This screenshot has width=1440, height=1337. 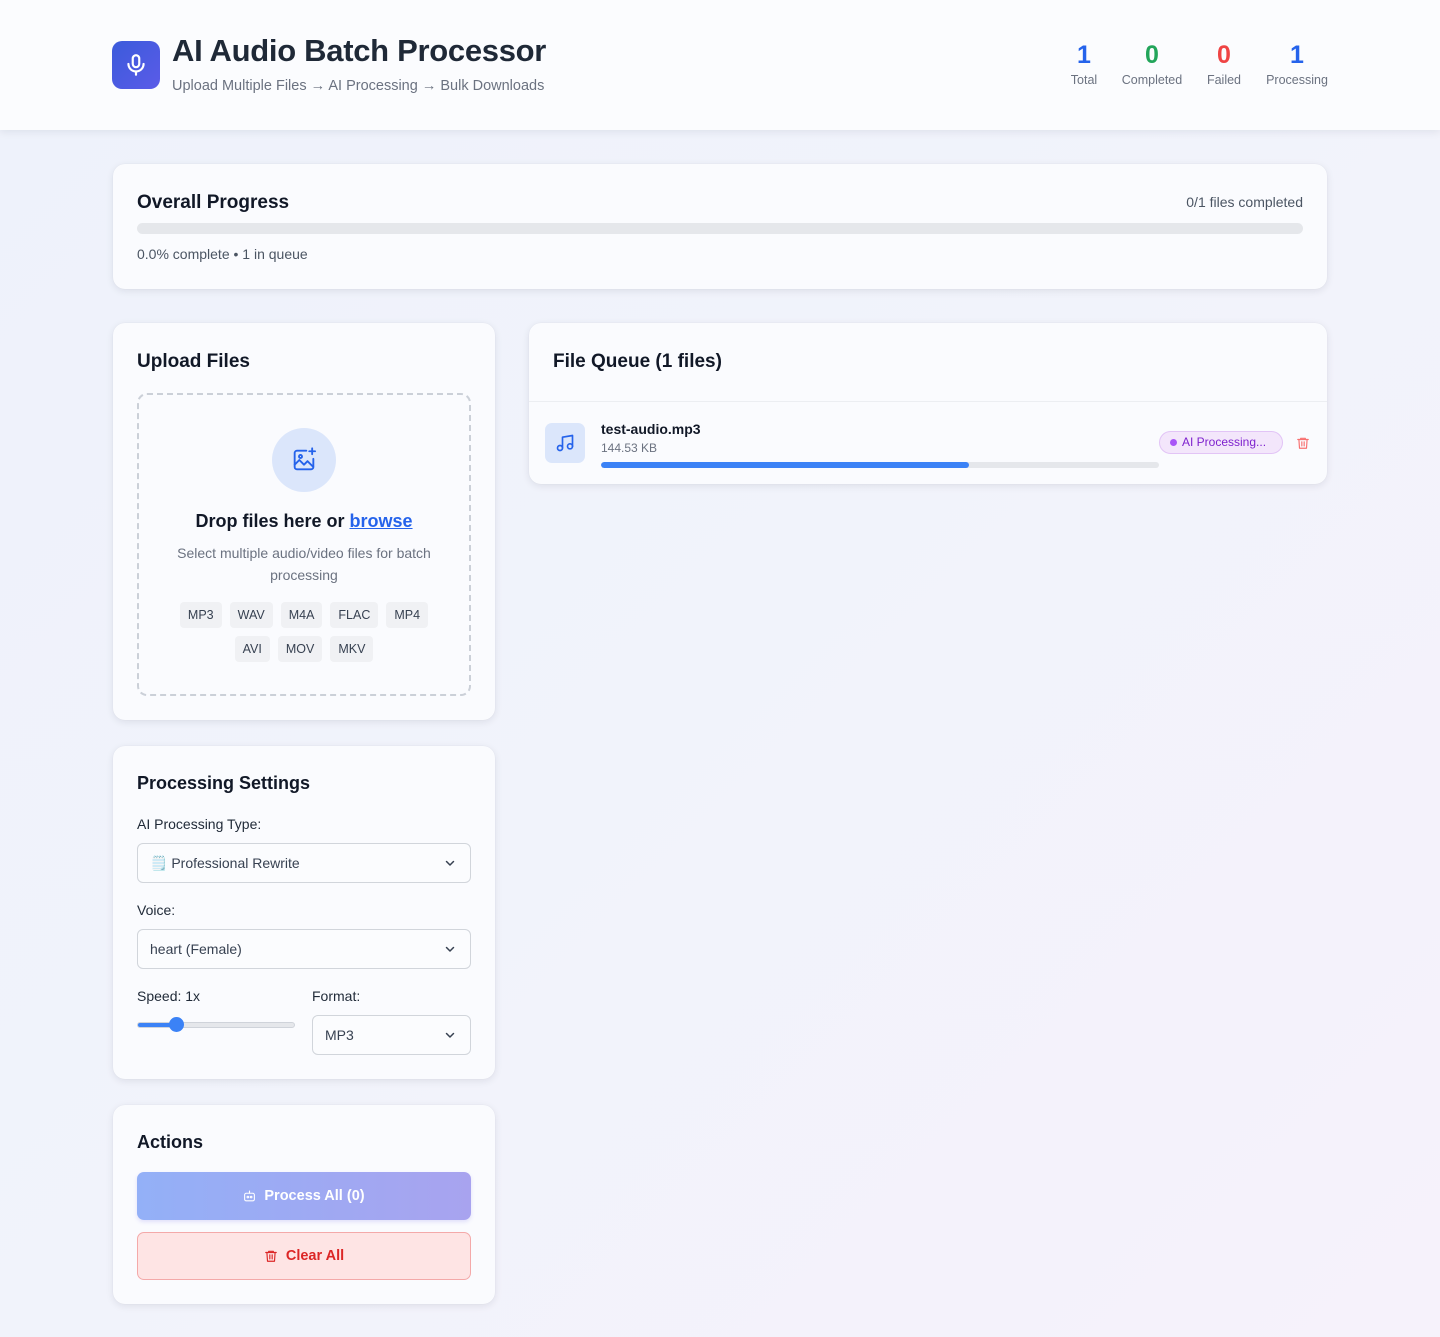 What do you see at coordinates (176, 1024) in the screenshot?
I see `speed-slider-thumb` at bounding box center [176, 1024].